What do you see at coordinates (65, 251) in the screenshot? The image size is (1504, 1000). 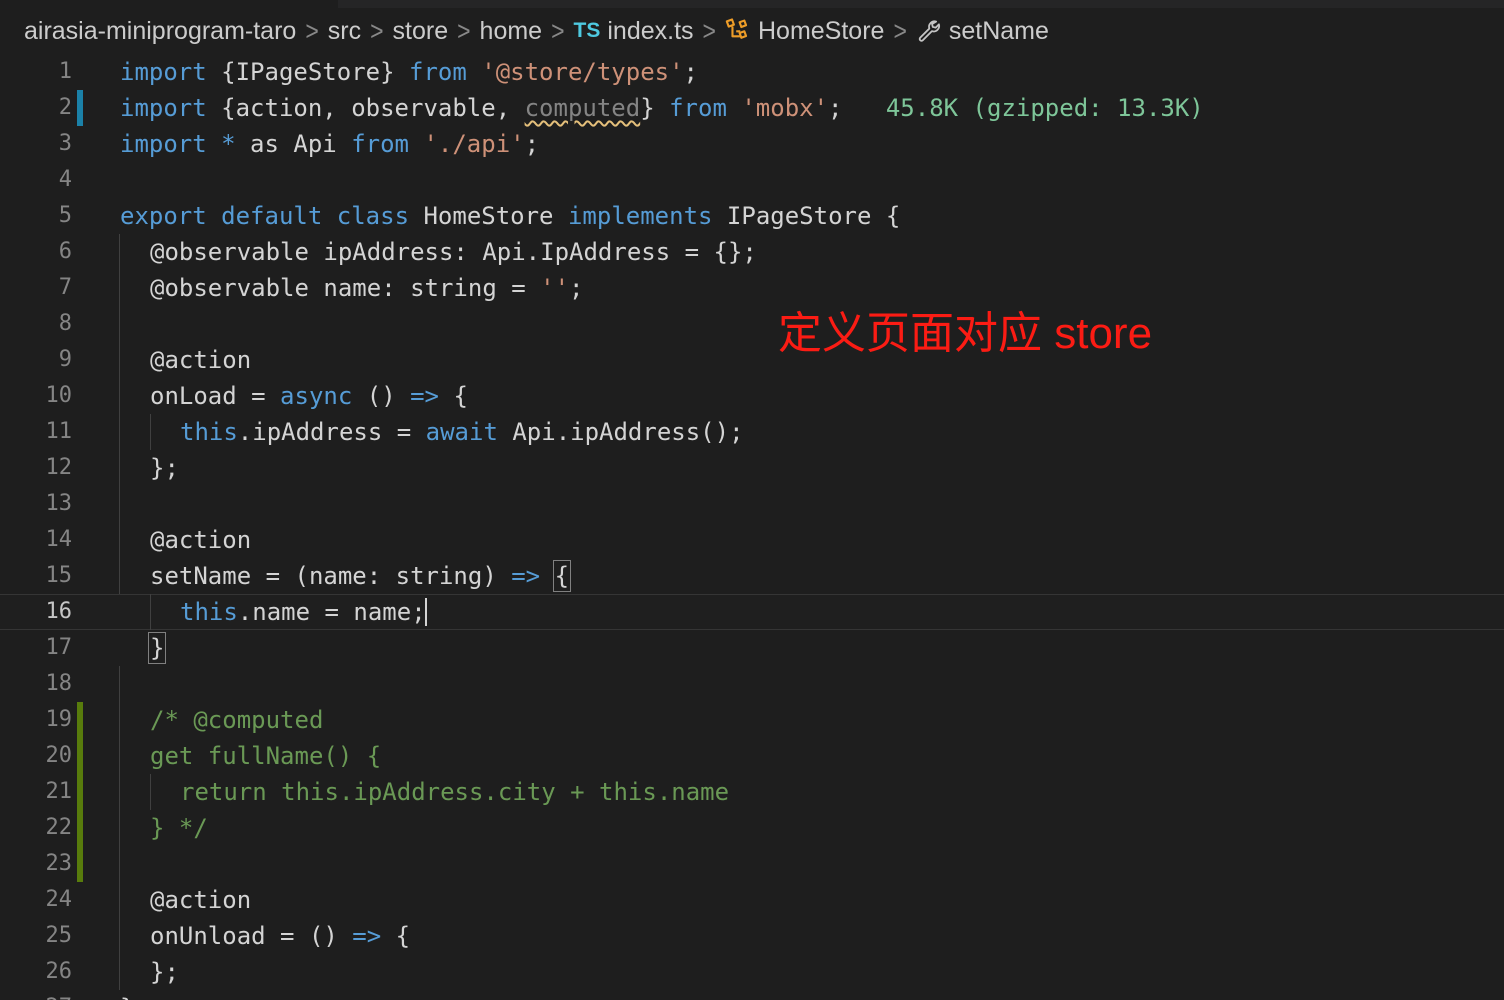 I see `line-number: 6` at bounding box center [65, 251].